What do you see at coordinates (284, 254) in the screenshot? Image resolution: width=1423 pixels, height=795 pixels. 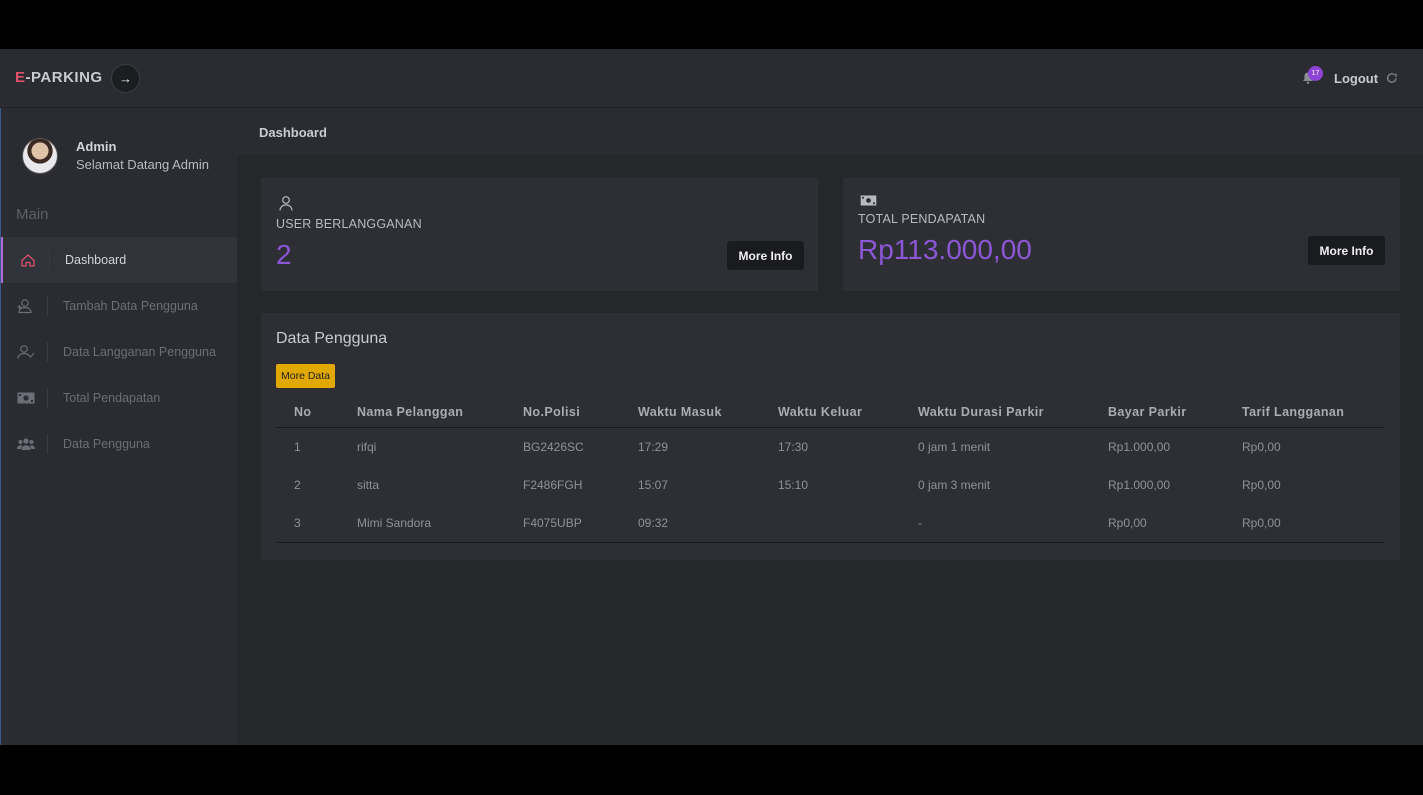 I see `stat-card-value: 2` at bounding box center [284, 254].